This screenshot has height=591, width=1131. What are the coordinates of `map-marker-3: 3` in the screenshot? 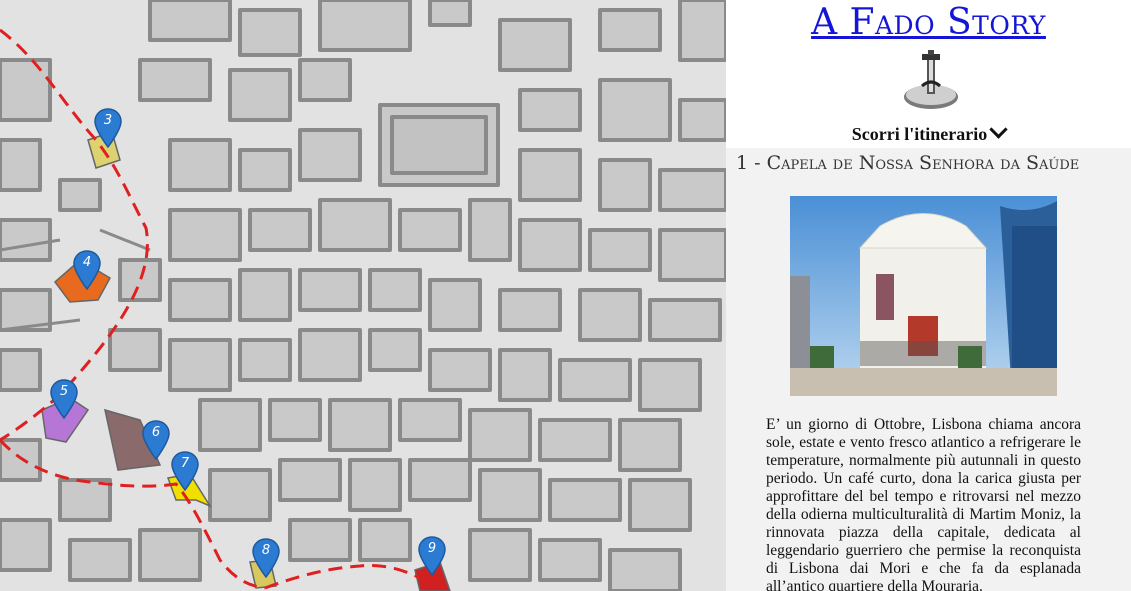 It's located at (108, 128).